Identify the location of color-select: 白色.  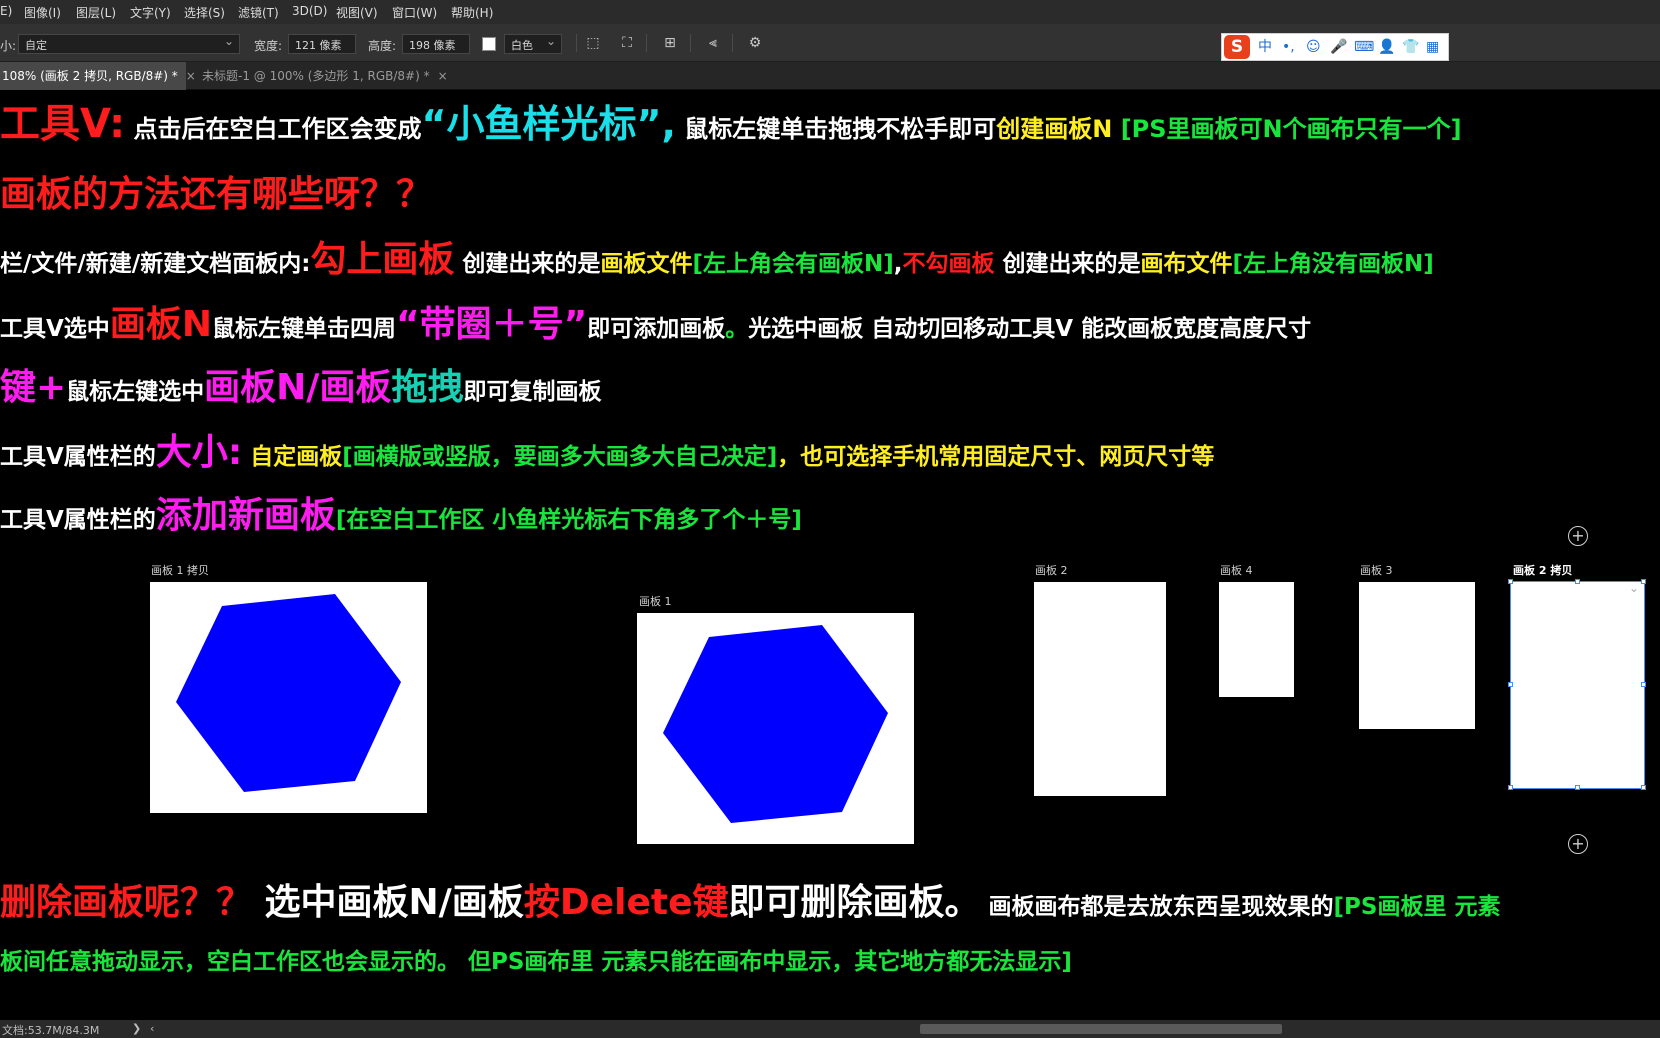
(533, 44).